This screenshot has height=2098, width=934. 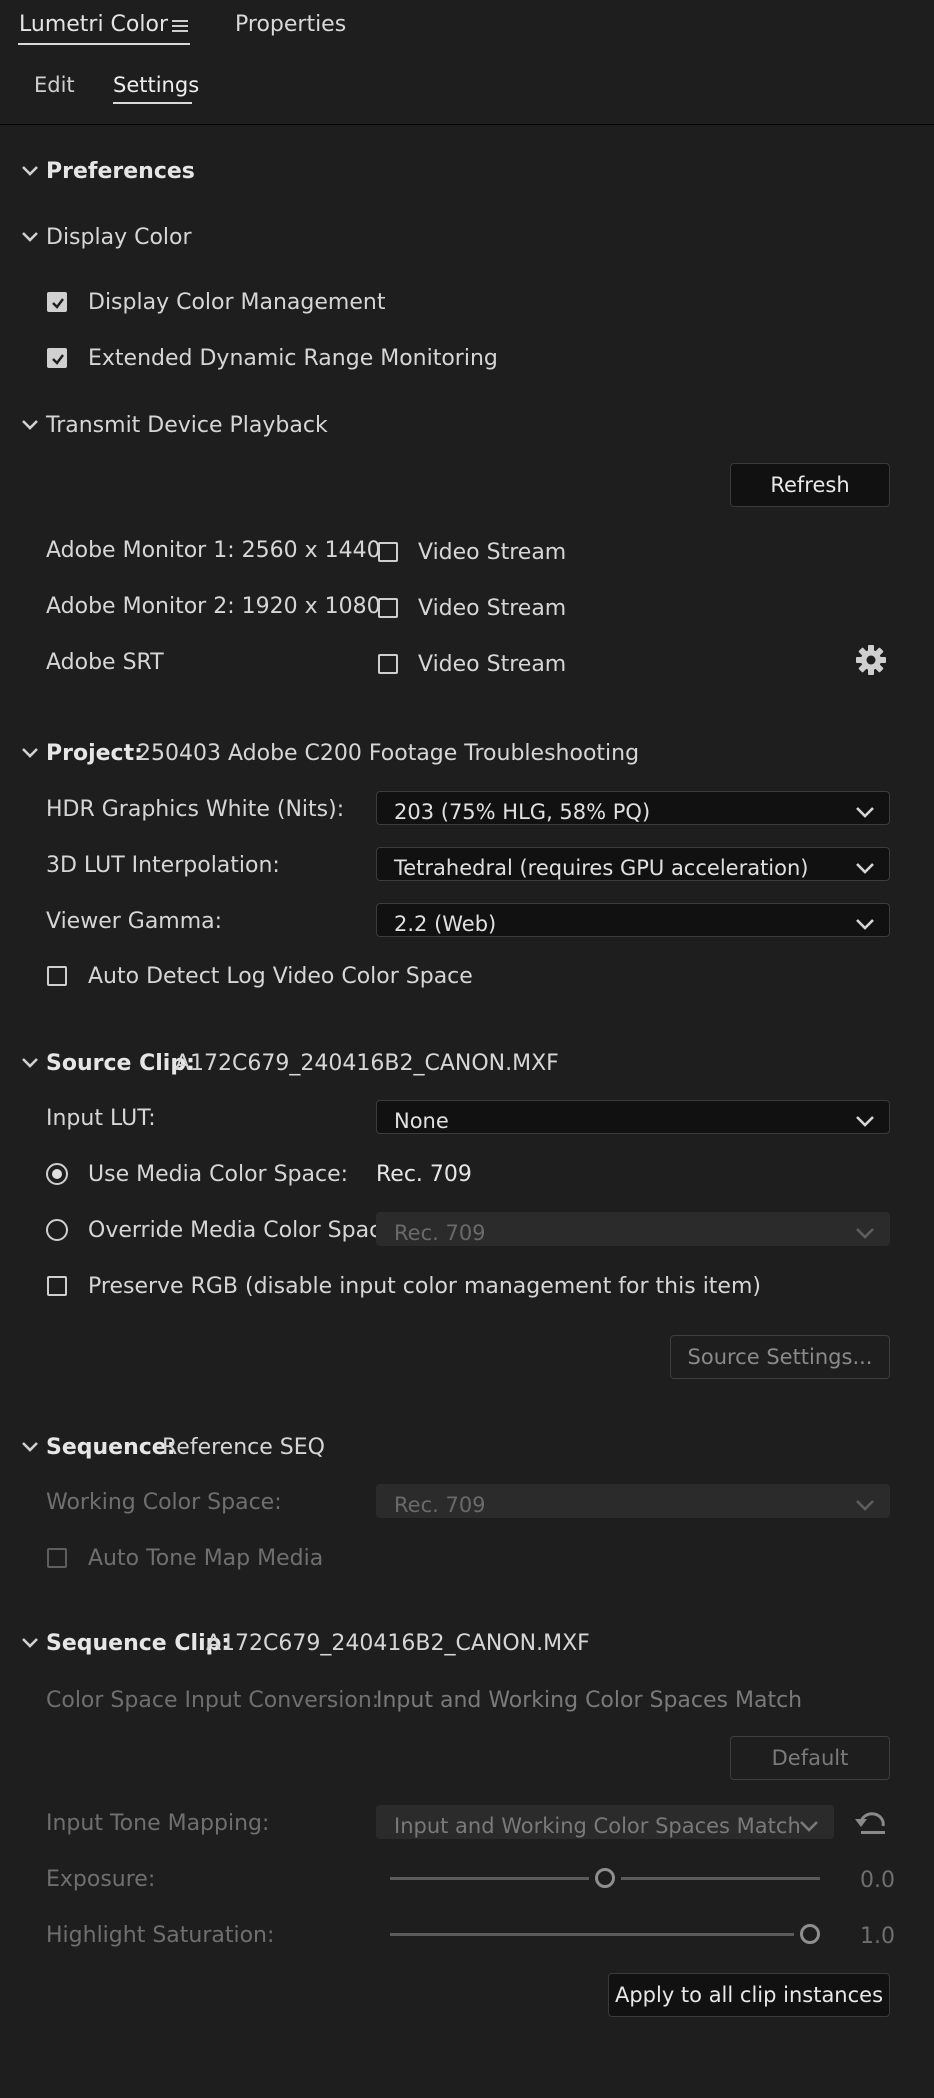 I want to click on exposure-value: 0.0, so click(x=877, y=1880).